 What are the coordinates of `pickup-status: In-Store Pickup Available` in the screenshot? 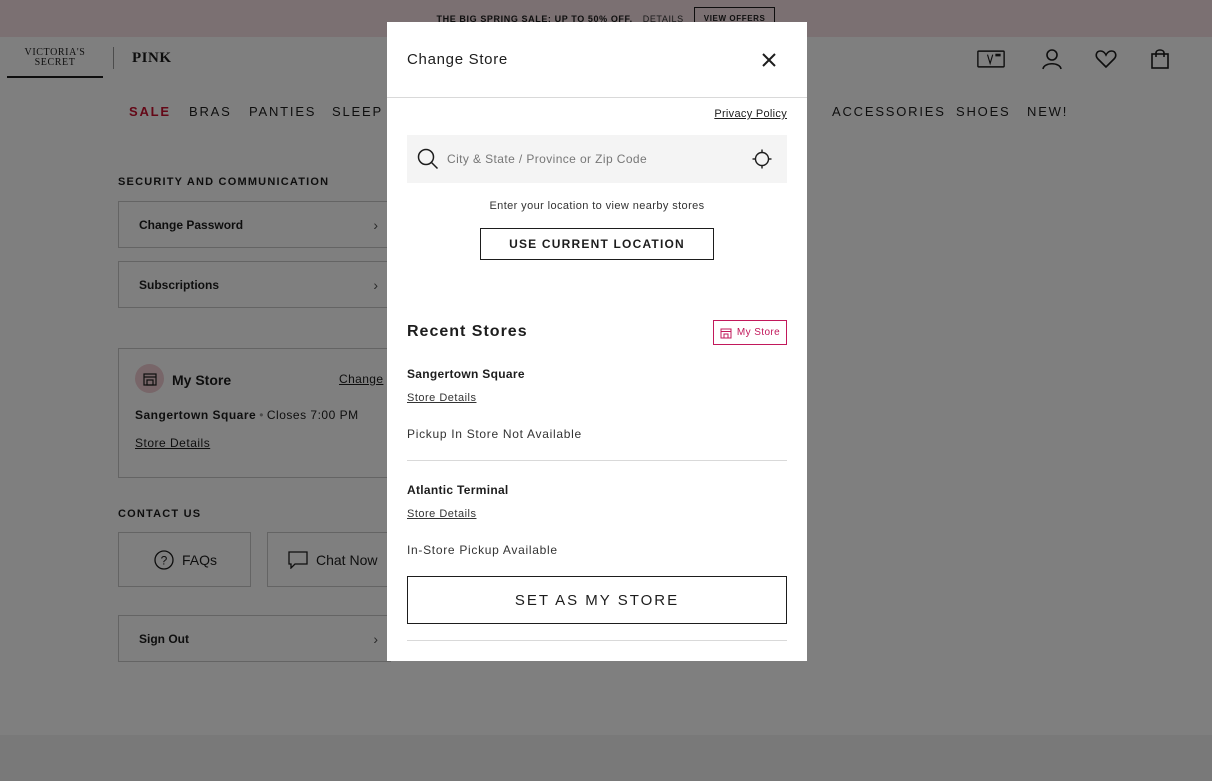 It's located at (482, 550).